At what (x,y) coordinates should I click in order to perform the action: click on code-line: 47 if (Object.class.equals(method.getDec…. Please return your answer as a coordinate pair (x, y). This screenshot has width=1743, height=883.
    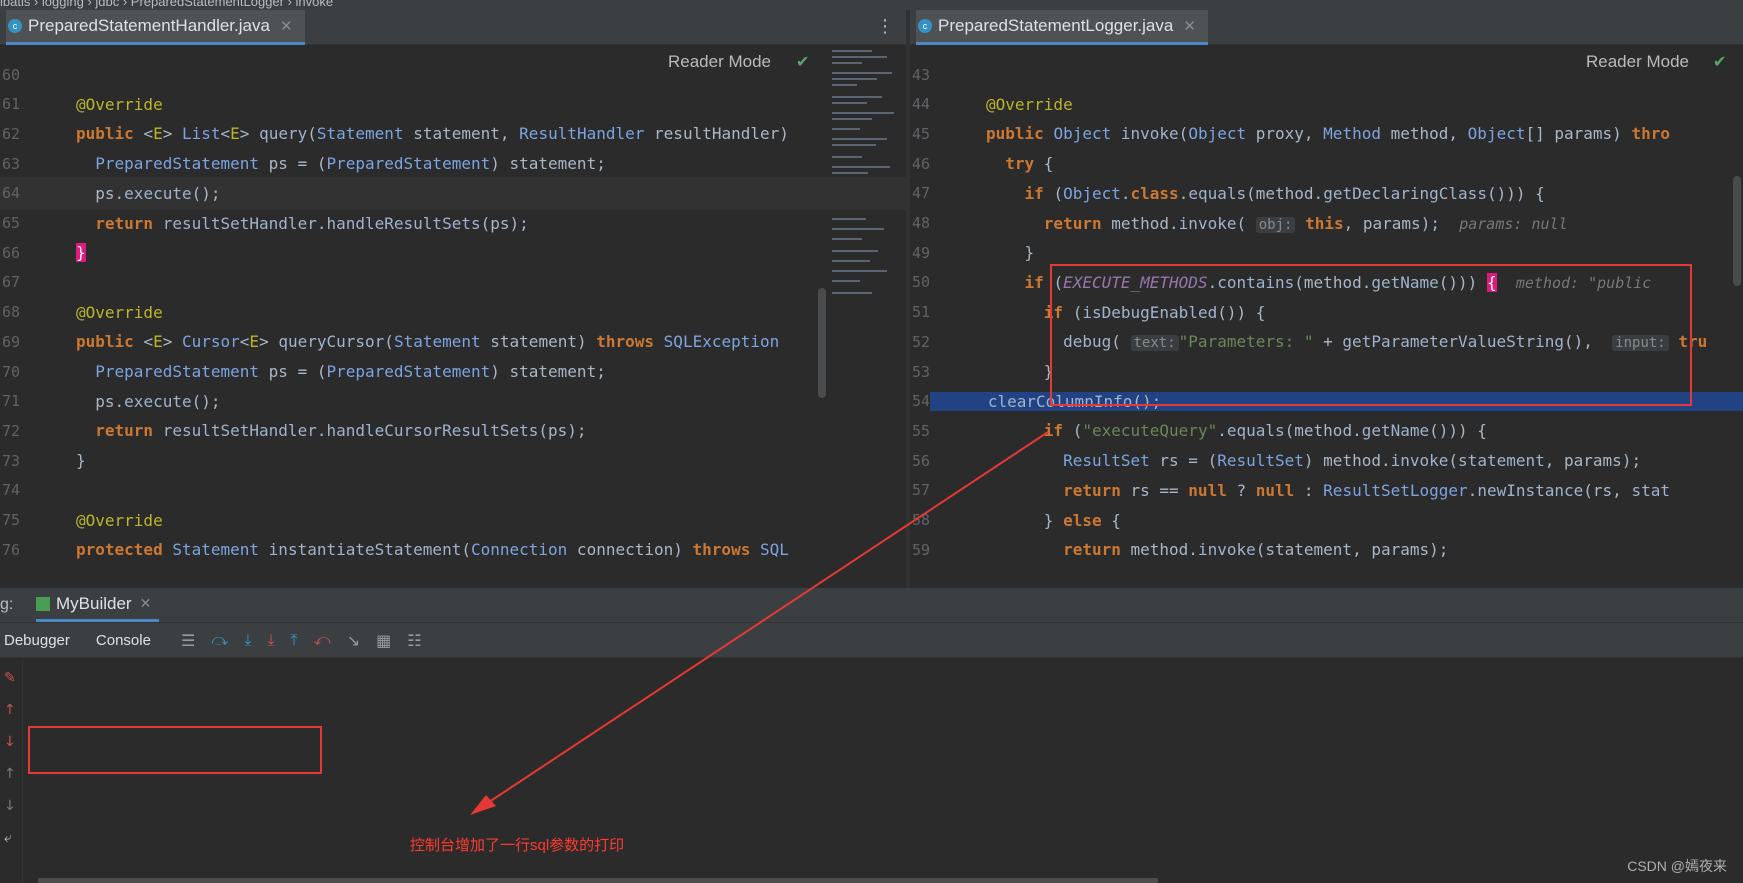
    Looking at the image, I should click on (1326, 193).